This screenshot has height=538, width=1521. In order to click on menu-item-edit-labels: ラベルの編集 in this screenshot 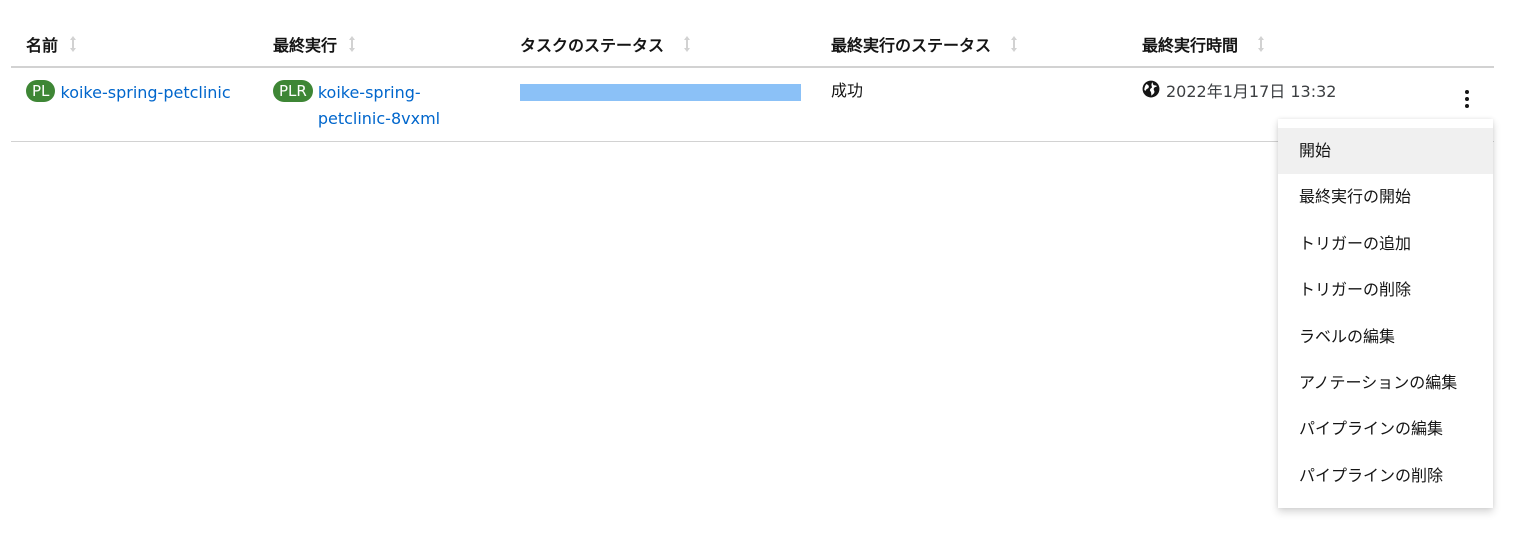, I will do `click(1385, 337)`.